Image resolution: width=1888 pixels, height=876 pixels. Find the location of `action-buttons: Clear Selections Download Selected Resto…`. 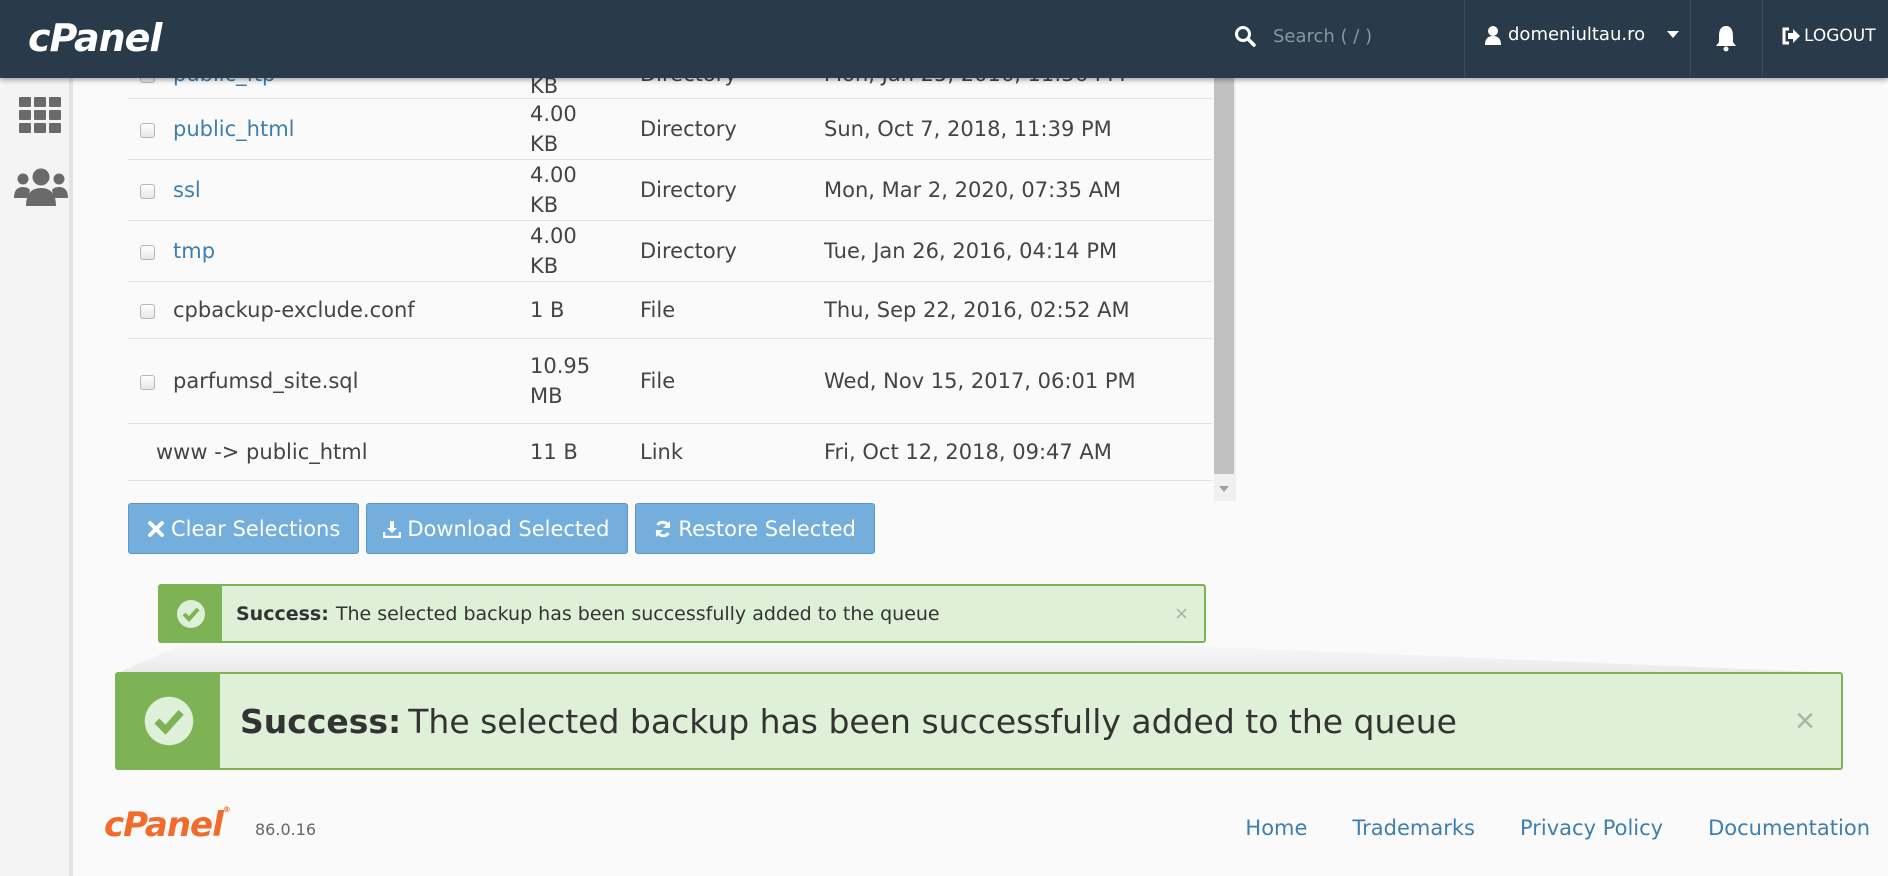

action-buttons: Clear Selections Download Selected Resto… is located at coordinates (501, 528).